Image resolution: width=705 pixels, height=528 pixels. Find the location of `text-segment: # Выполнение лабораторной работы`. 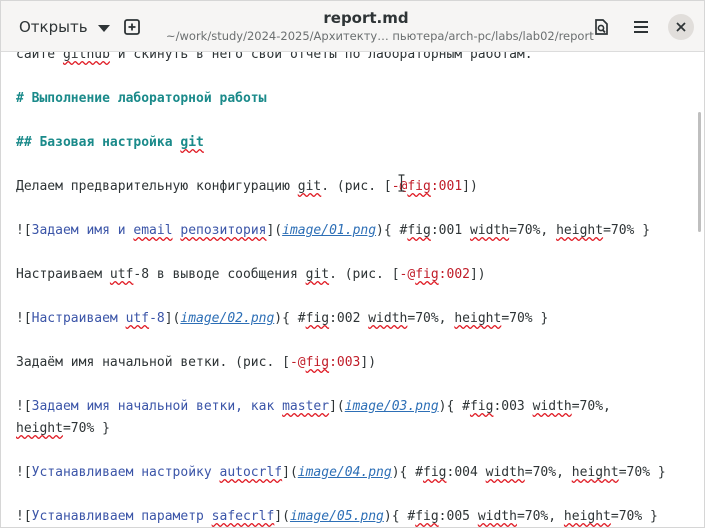

text-segment: # Выполнение лабораторной работы is located at coordinates (141, 98).